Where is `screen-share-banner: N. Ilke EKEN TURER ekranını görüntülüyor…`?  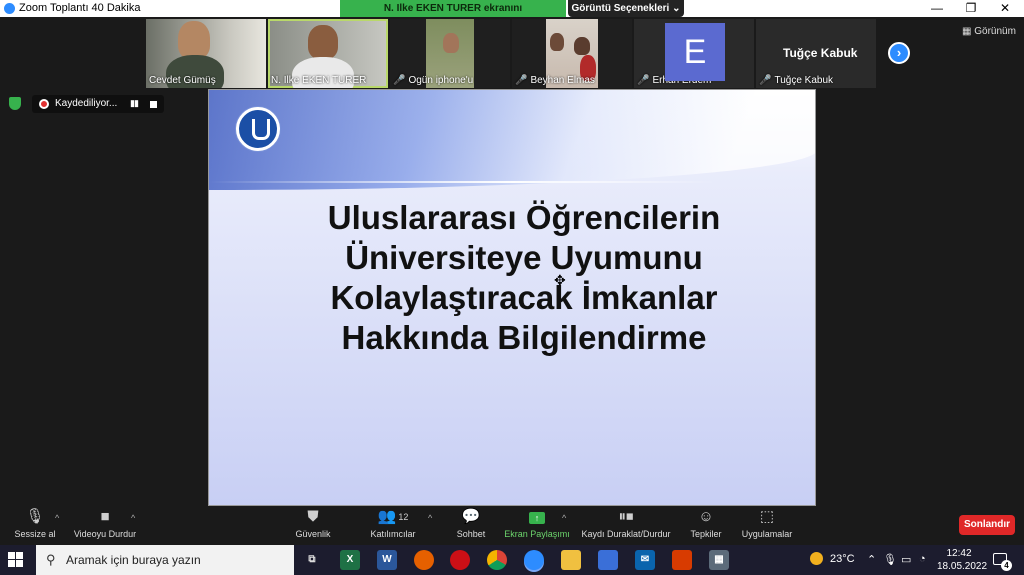
screen-share-banner: N. Ilke EKEN TURER ekranını görüntülüyor… is located at coordinates (453, 15).